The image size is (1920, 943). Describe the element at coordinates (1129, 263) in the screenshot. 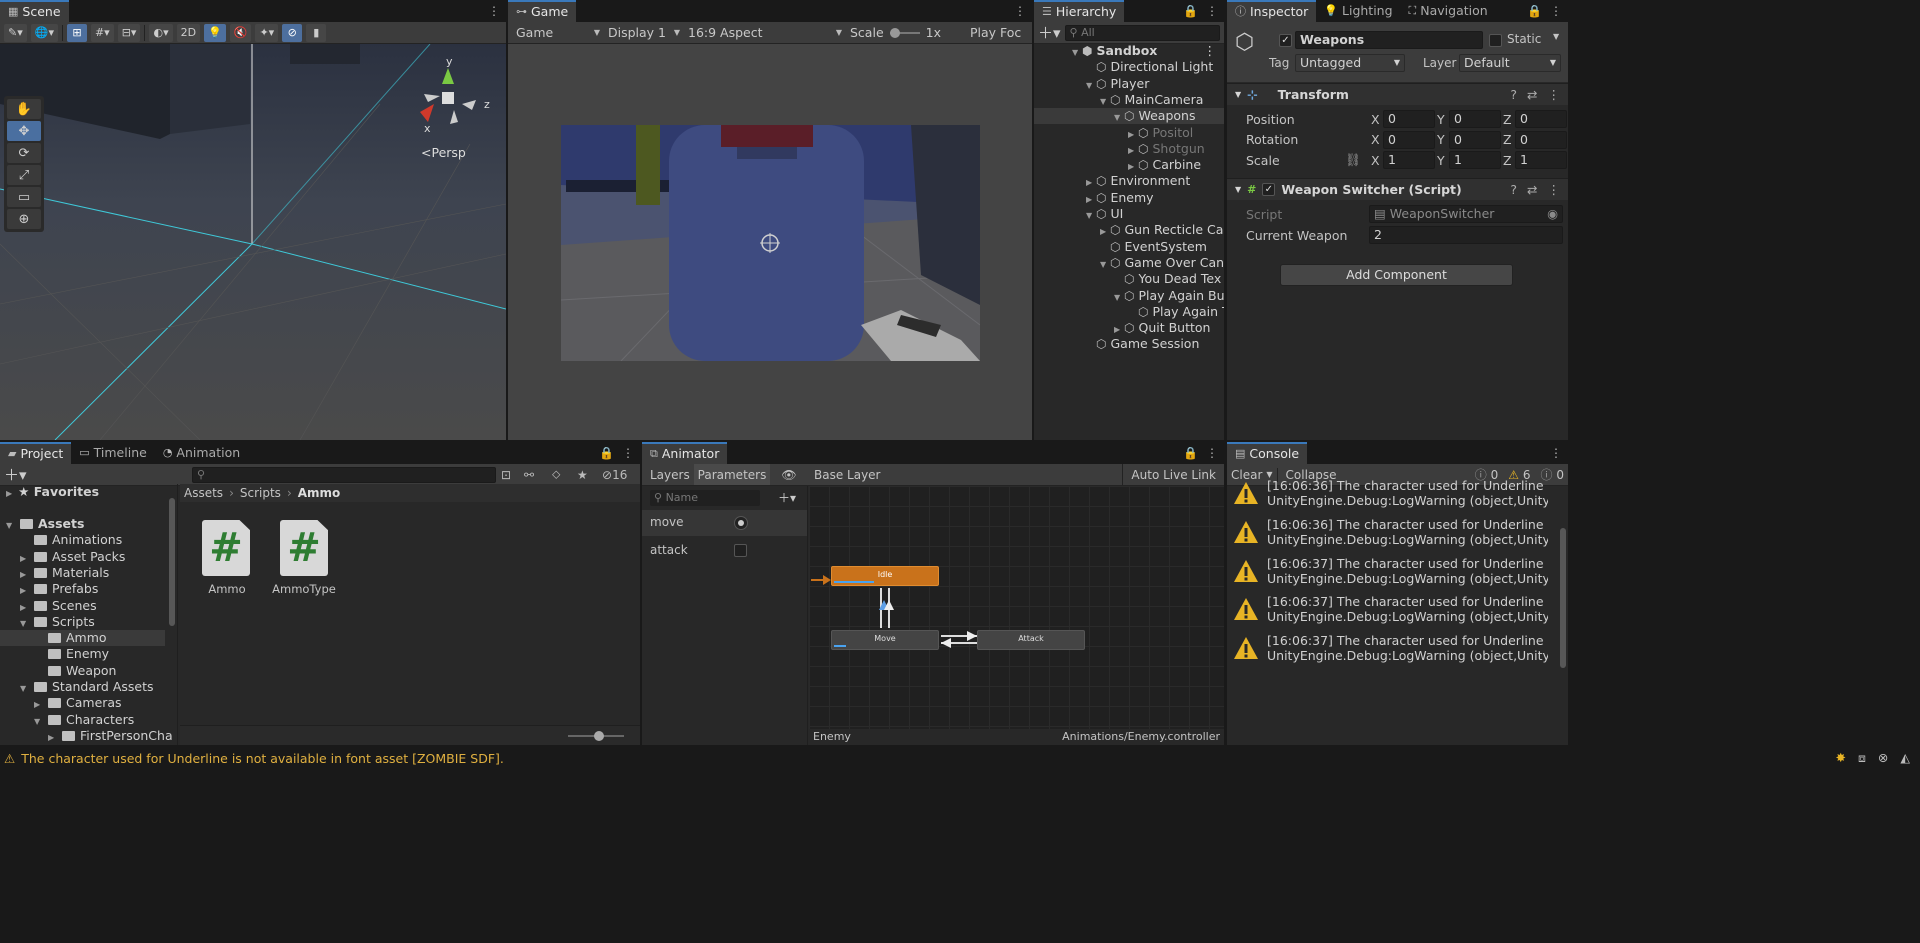

I see `hierarchy-item: ▼ ⬡ Game Over Canv` at that location.